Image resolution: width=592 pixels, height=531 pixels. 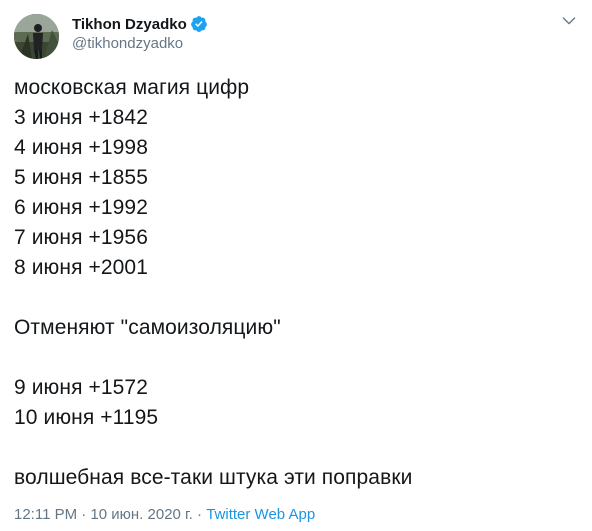 I want to click on tweet-line: 5 июня +1855, so click(x=81, y=177).